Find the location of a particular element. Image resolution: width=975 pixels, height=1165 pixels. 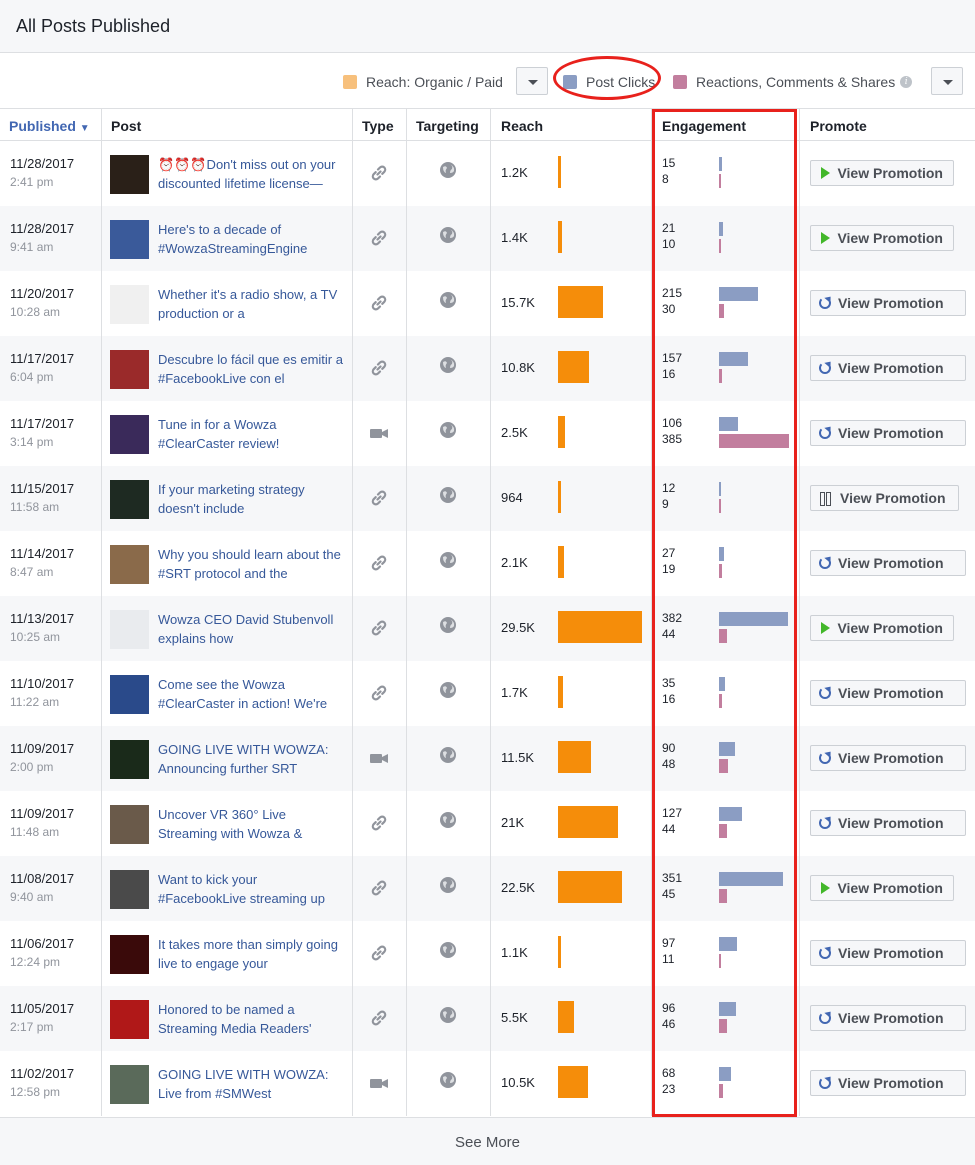

reach-value: 15.7K is located at coordinates (518, 302).